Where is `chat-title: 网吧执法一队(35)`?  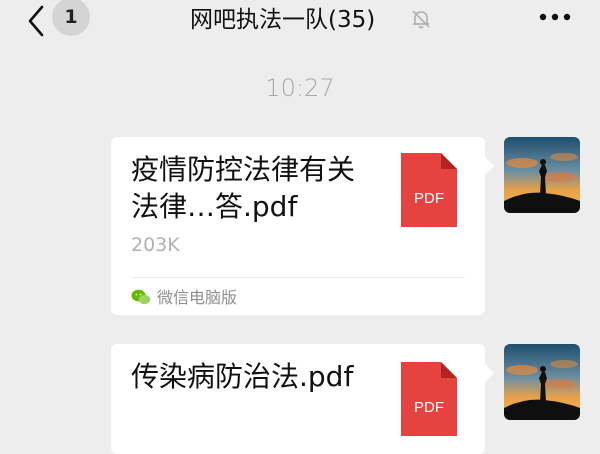
chat-title: 网吧执法一队(35) is located at coordinates (283, 20).